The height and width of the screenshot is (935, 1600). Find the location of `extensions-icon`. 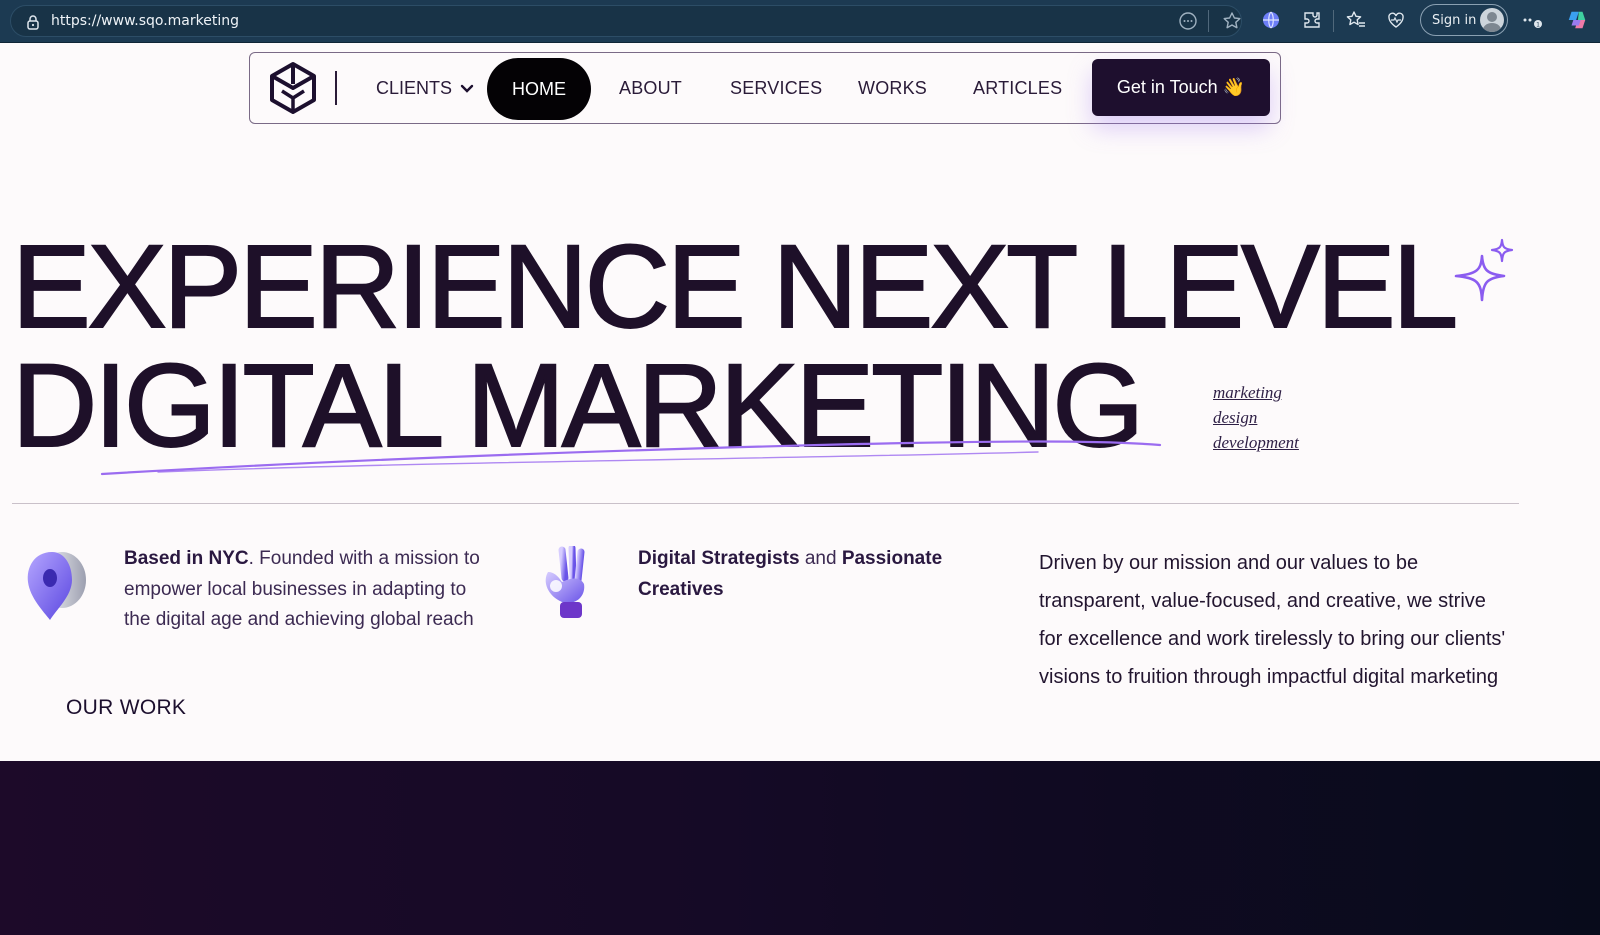

extensions-icon is located at coordinates (1312, 20).